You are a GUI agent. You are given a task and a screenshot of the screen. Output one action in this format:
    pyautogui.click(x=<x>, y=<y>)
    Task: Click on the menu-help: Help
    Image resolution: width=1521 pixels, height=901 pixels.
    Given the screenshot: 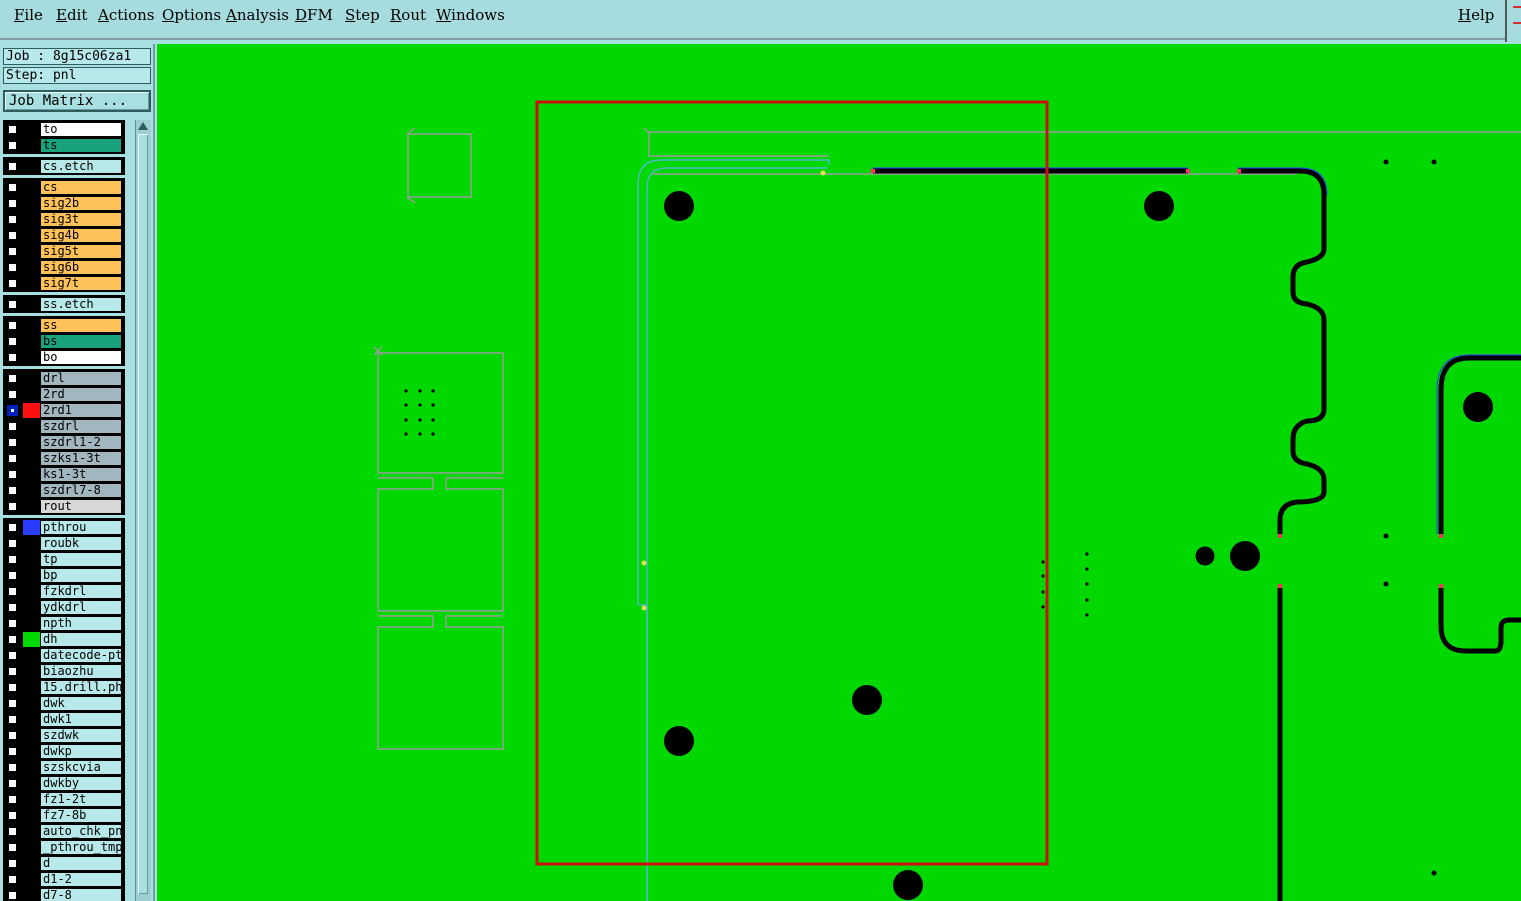 What is the action you would take?
    pyautogui.click(x=1476, y=15)
    